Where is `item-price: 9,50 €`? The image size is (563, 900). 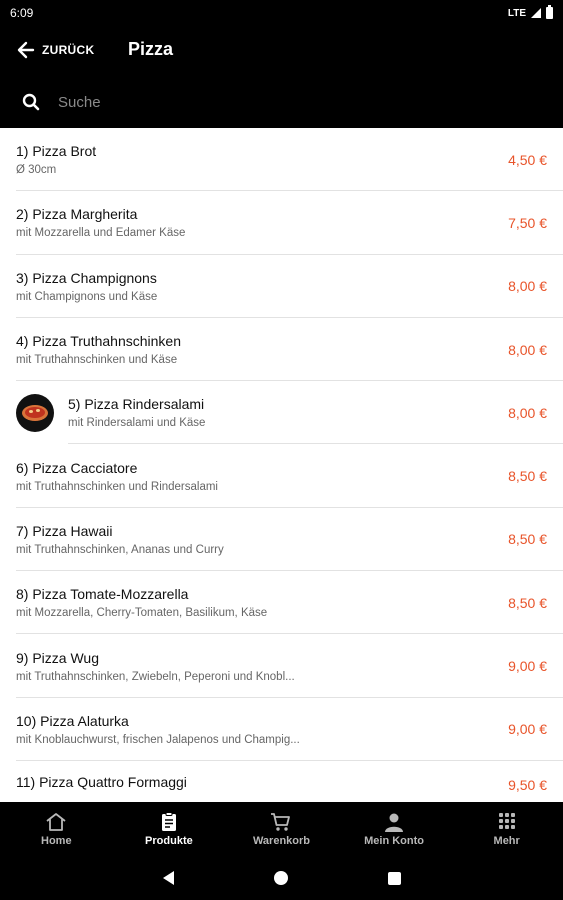
item-price: 9,50 € is located at coordinates (527, 784).